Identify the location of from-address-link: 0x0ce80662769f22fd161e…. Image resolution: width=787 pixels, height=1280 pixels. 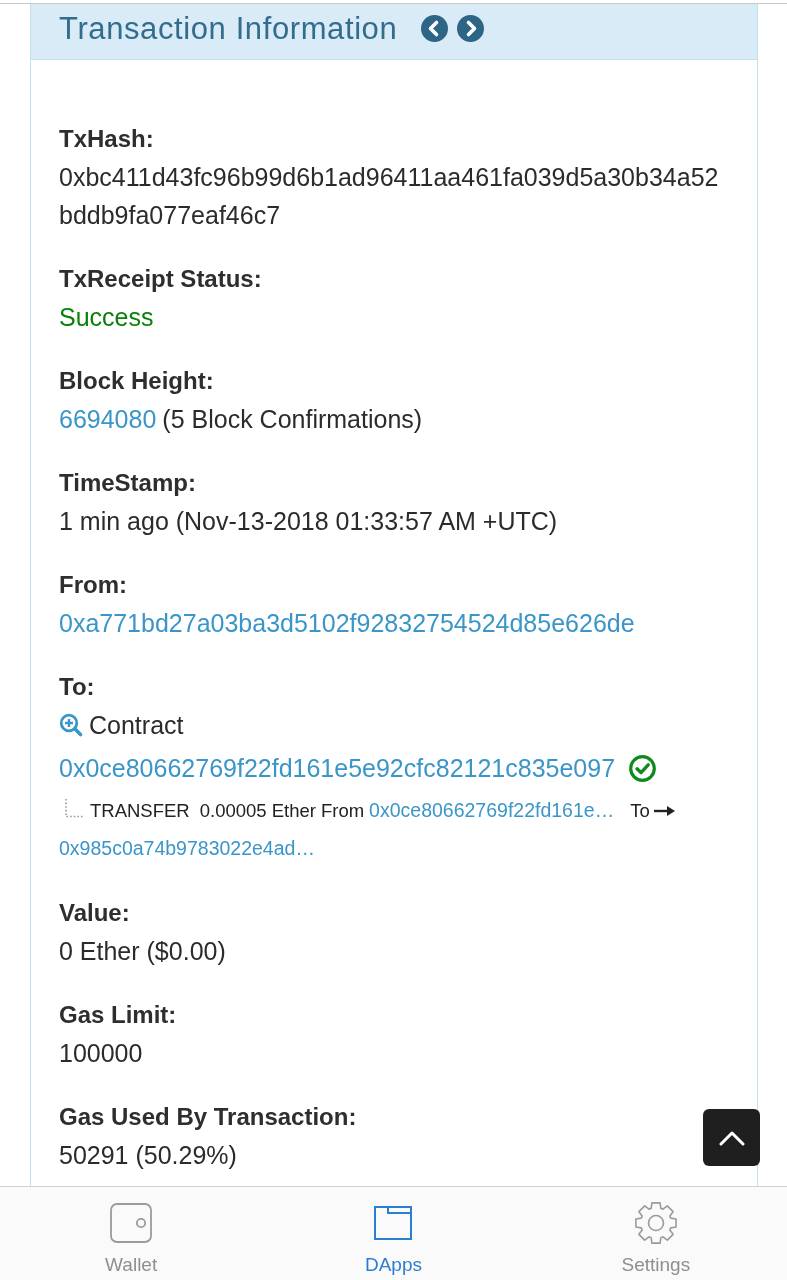
(492, 810).